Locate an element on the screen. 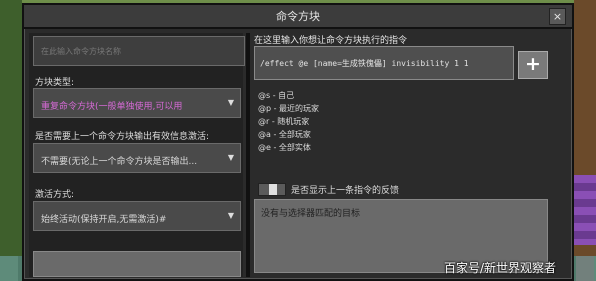 This screenshot has width=596, height=281. close-button: × is located at coordinates (557, 16).